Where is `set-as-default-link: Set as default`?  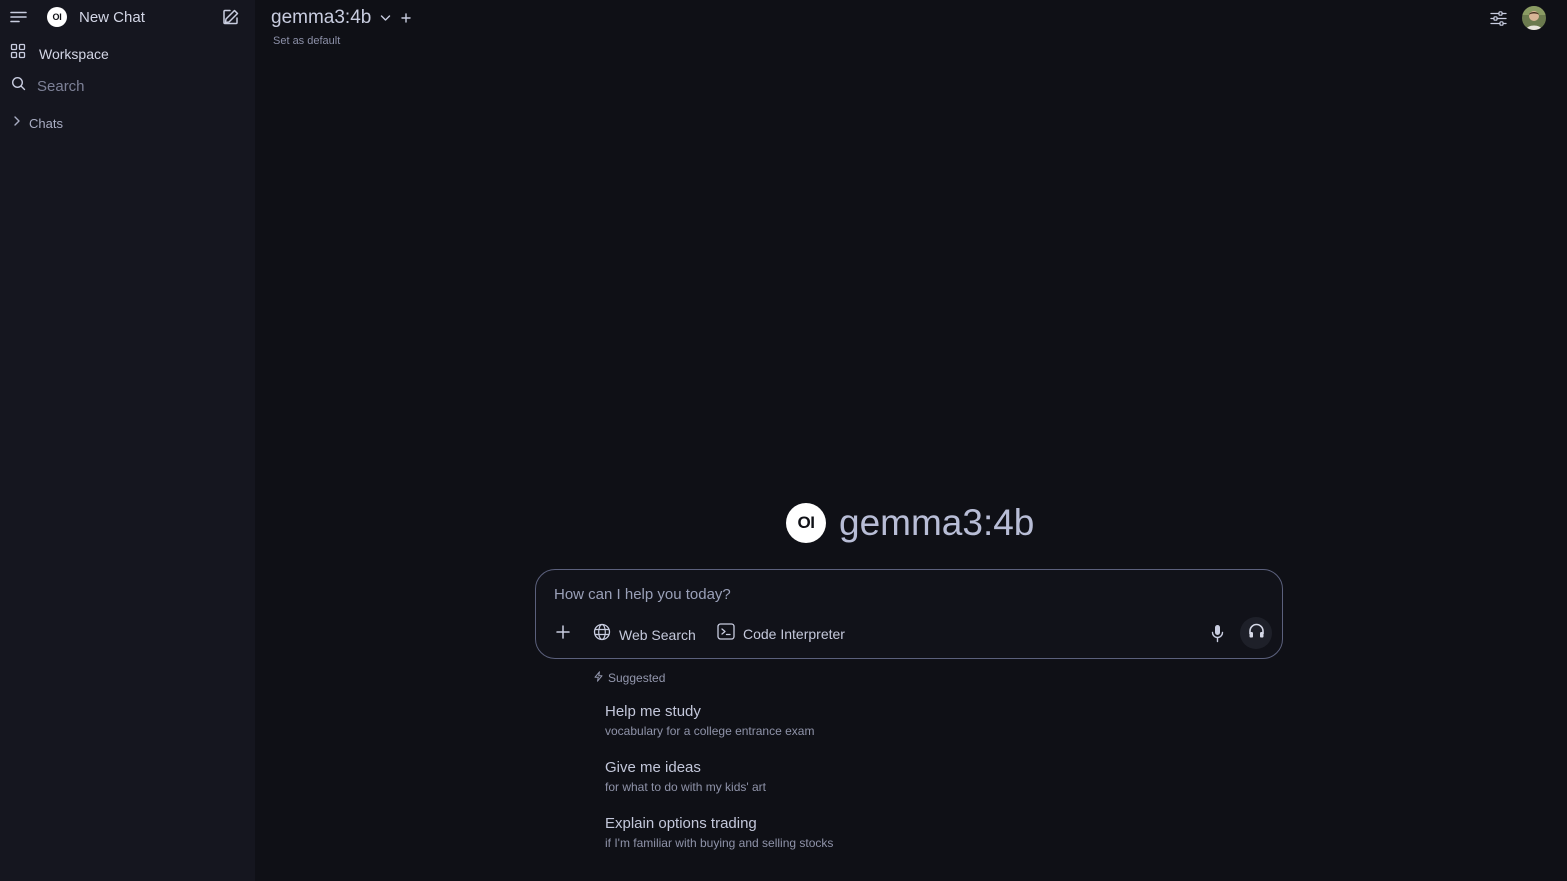 set-as-default-link: Set as default is located at coordinates (306, 41).